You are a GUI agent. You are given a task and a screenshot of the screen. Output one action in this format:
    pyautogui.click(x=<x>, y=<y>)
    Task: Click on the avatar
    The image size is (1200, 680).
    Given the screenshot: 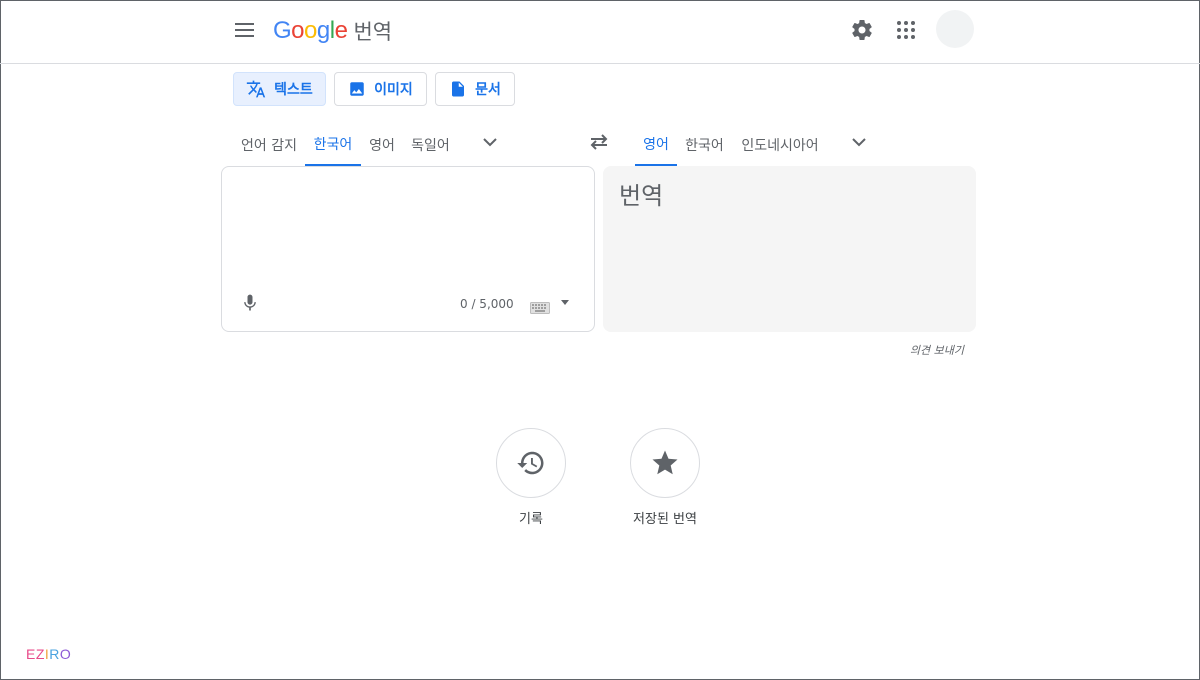 What is the action you would take?
    pyautogui.click(x=955, y=29)
    